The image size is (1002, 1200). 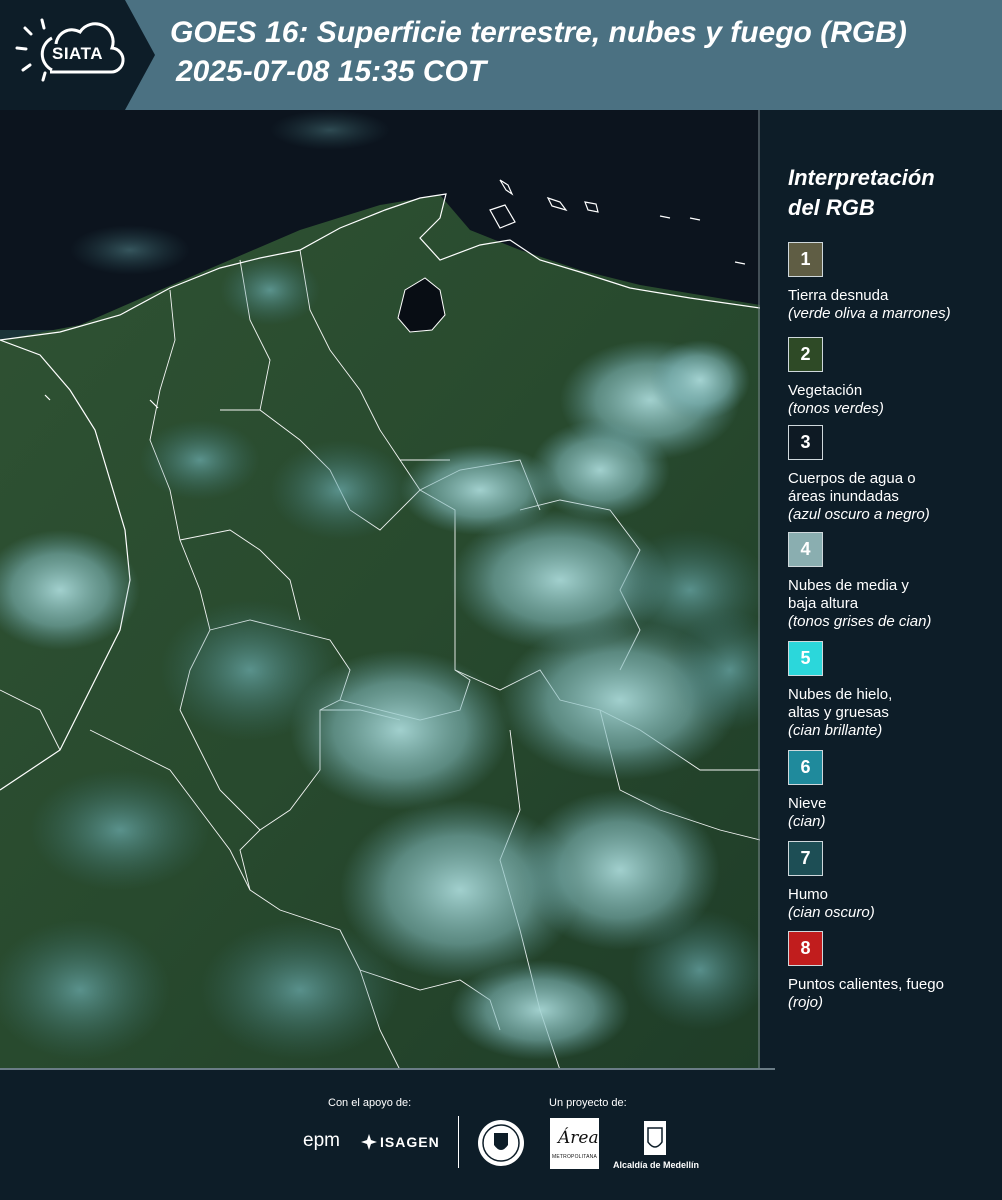 I want to click on legend-sublabel: (cian oscuro), so click(x=831, y=912).